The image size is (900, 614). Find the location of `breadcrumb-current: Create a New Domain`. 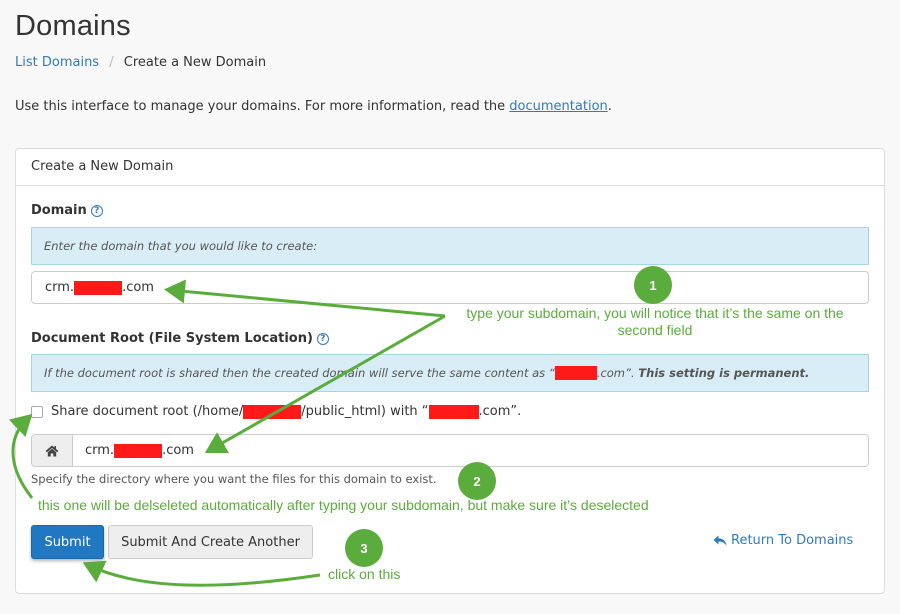

breadcrumb-current: Create a New Domain is located at coordinates (195, 62).